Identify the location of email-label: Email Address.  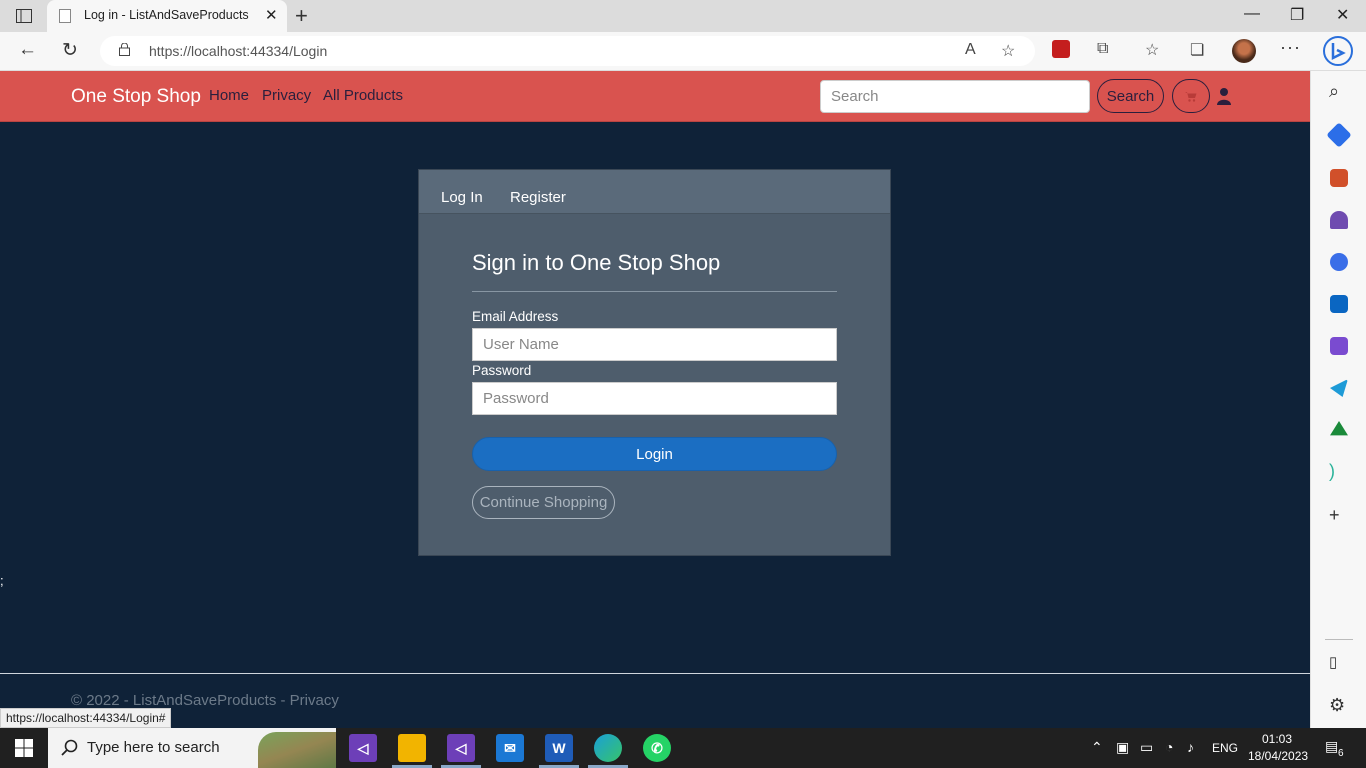
(515, 316).